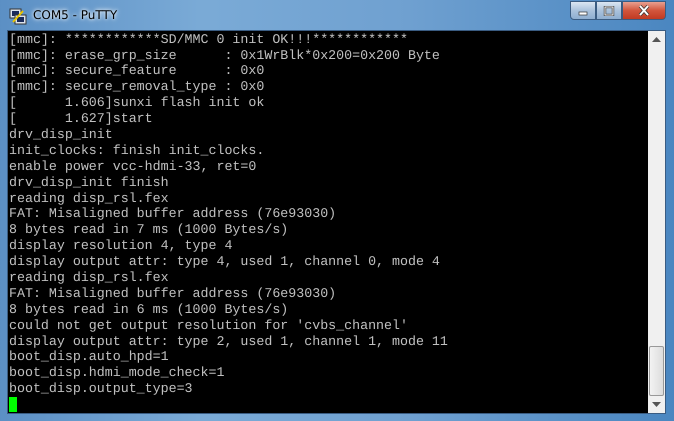 This screenshot has height=421, width=674. Describe the element at coordinates (61, 134) in the screenshot. I see `terminal-line: drv_disp_init` at that location.